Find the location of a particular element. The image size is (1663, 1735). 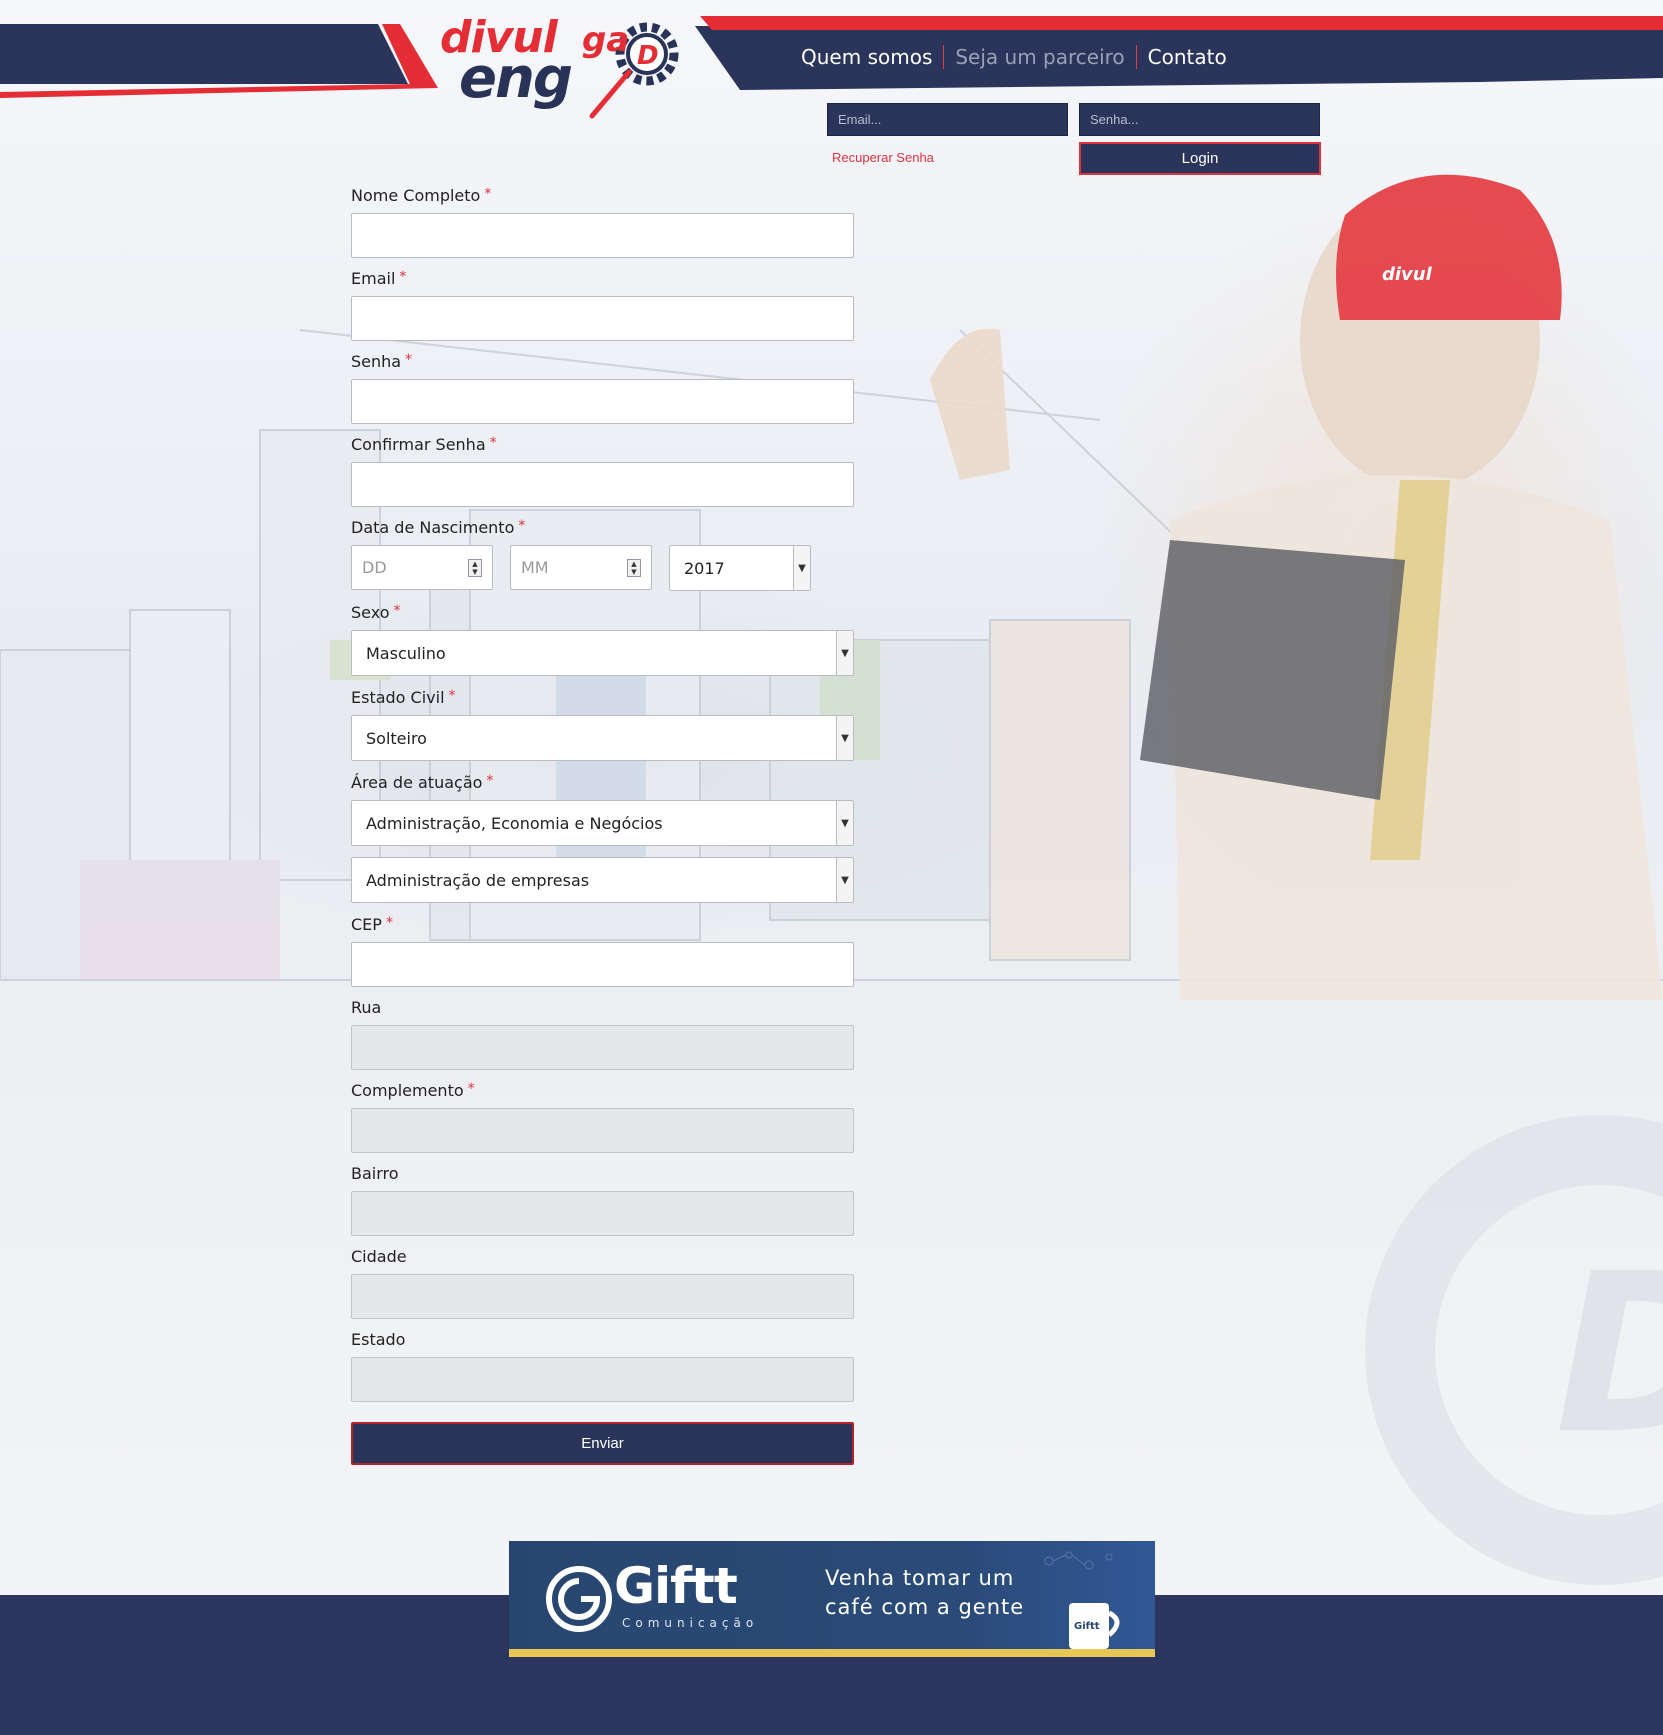

rua-label: Rua is located at coordinates (366, 1007).